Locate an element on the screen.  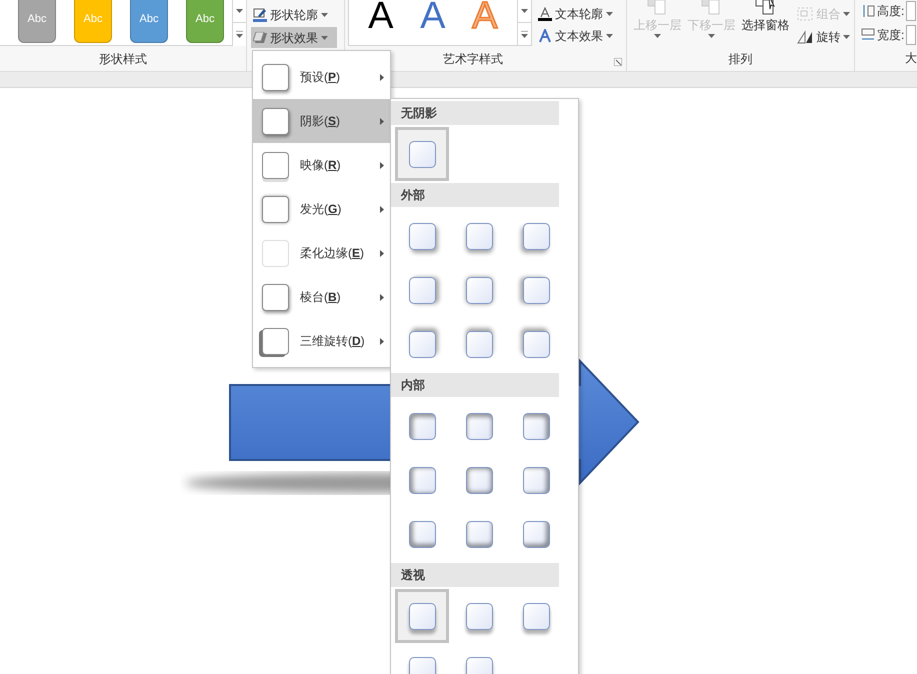
menu-item-label: 预设(P) is located at coordinates (320, 77).